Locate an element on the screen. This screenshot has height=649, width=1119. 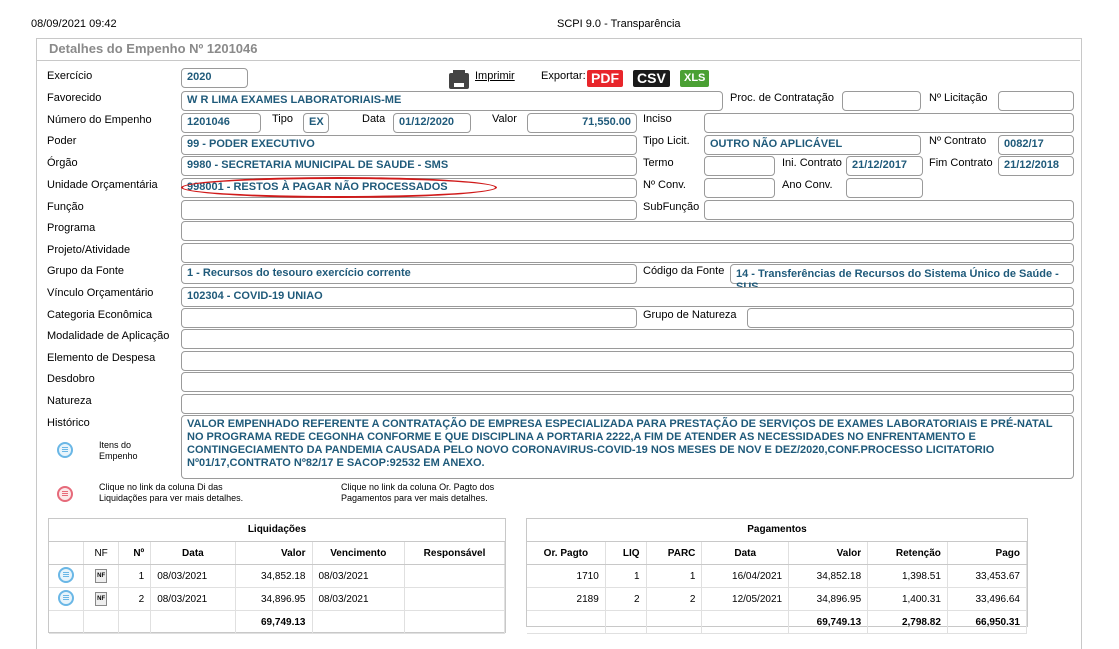
window-title: SCPI 9.0 - Transparência is located at coordinates (619, 24).